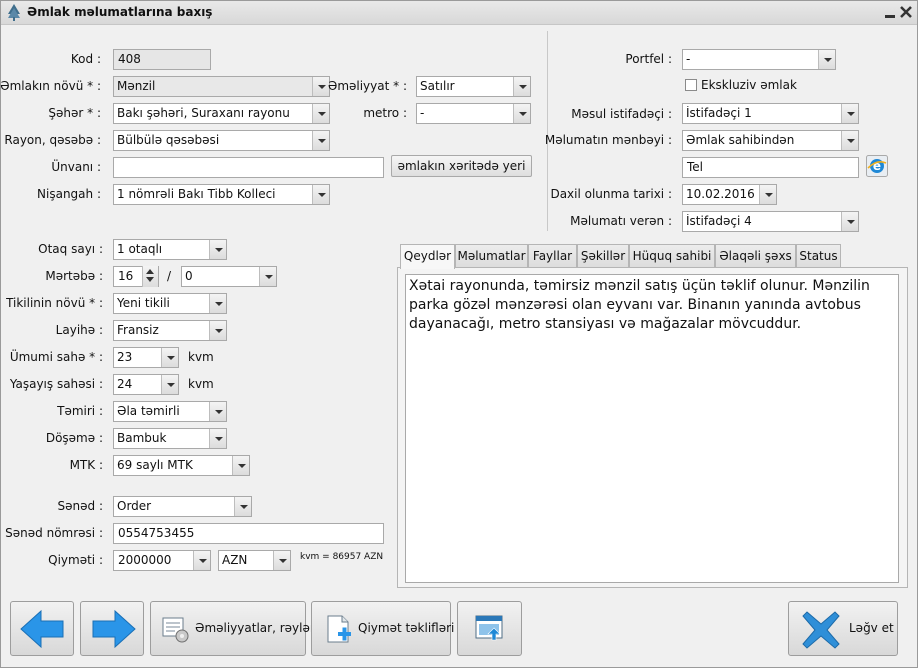 Image resolution: width=918 pixels, height=668 pixels. What do you see at coordinates (170, 330) in the screenshot?
I see `layihe-select: Fransiz` at bounding box center [170, 330].